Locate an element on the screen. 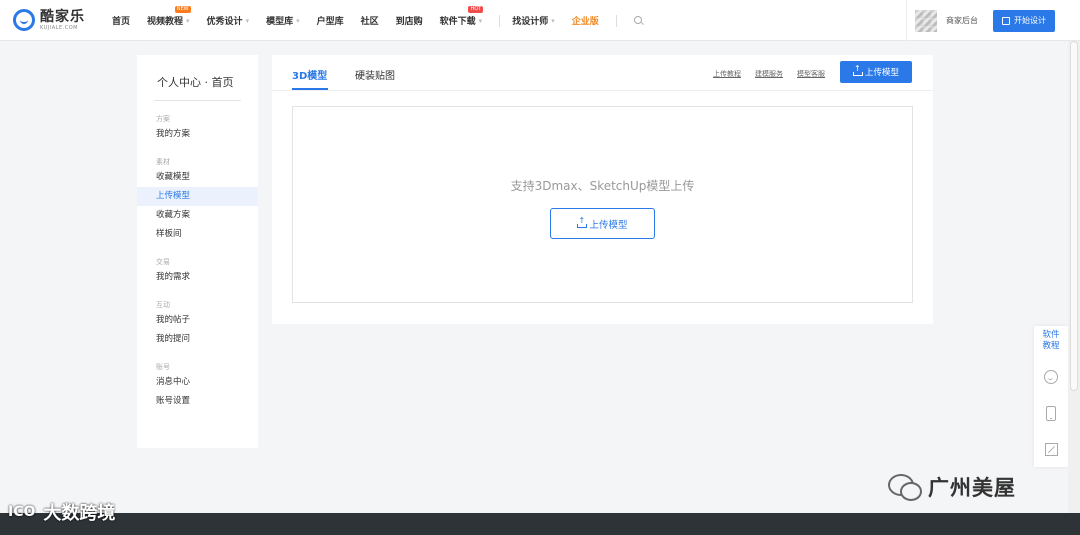 The height and width of the screenshot is (535, 1080). wechat-watermark: 广州美屋 is located at coordinates (952, 487).